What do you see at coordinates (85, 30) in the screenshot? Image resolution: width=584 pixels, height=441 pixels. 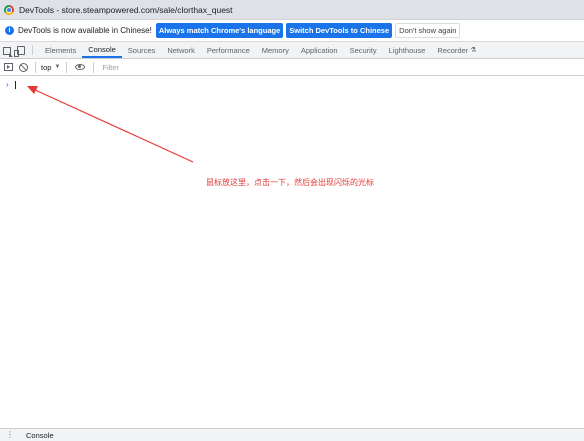 I see `infobar-message: DevTools is now available in Chinese!` at bounding box center [85, 30].